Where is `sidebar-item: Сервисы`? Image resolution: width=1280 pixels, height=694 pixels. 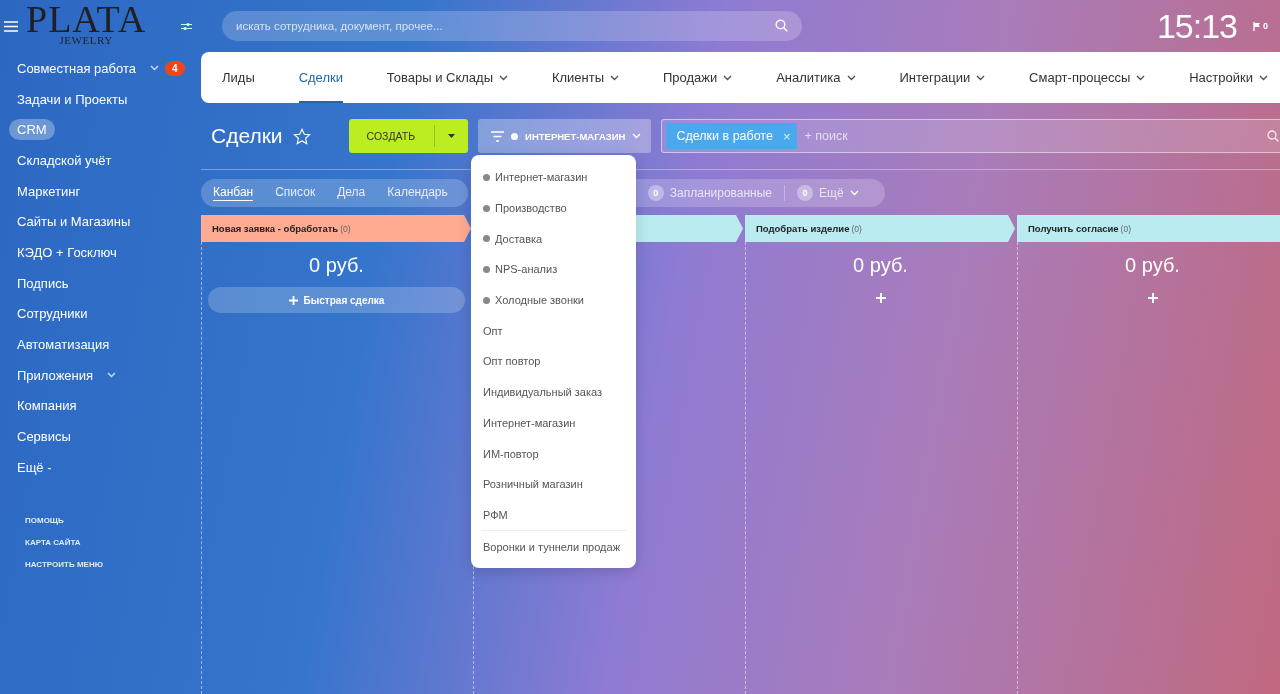 sidebar-item: Сервисы is located at coordinates (44, 437).